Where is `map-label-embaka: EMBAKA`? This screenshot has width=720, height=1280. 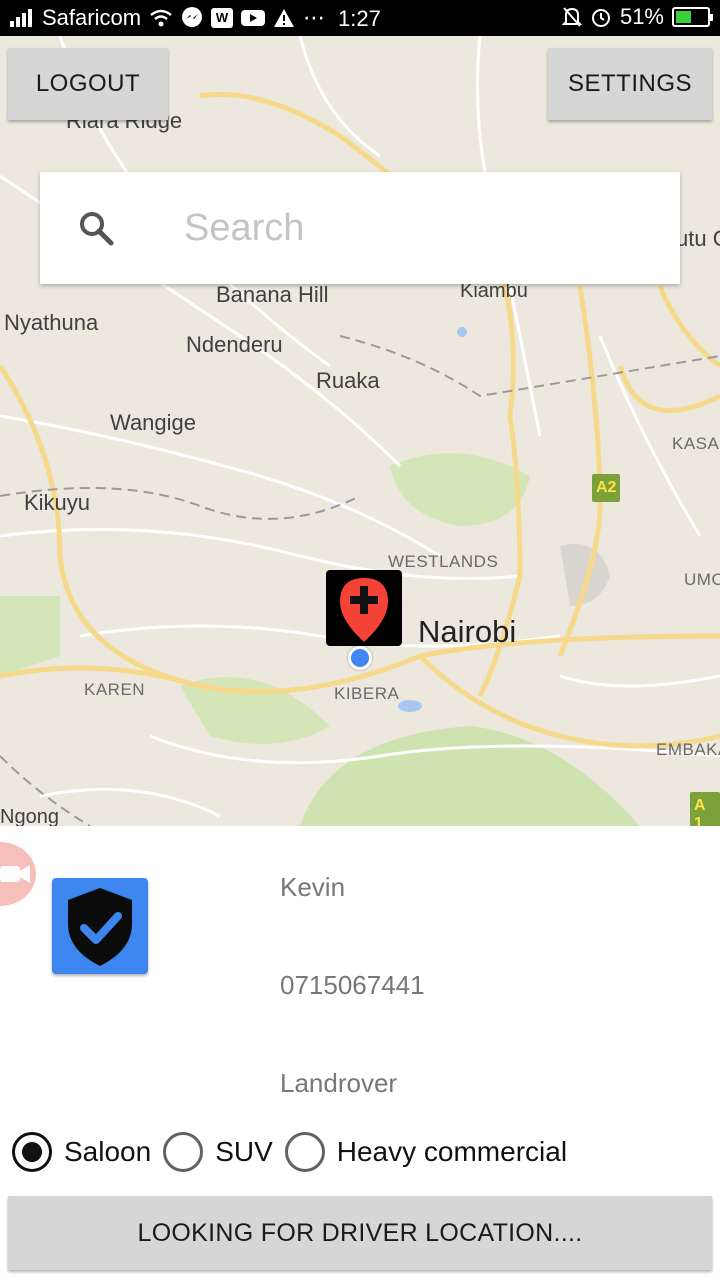 map-label-embaka: EMBAKA is located at coordinates (688, 749).